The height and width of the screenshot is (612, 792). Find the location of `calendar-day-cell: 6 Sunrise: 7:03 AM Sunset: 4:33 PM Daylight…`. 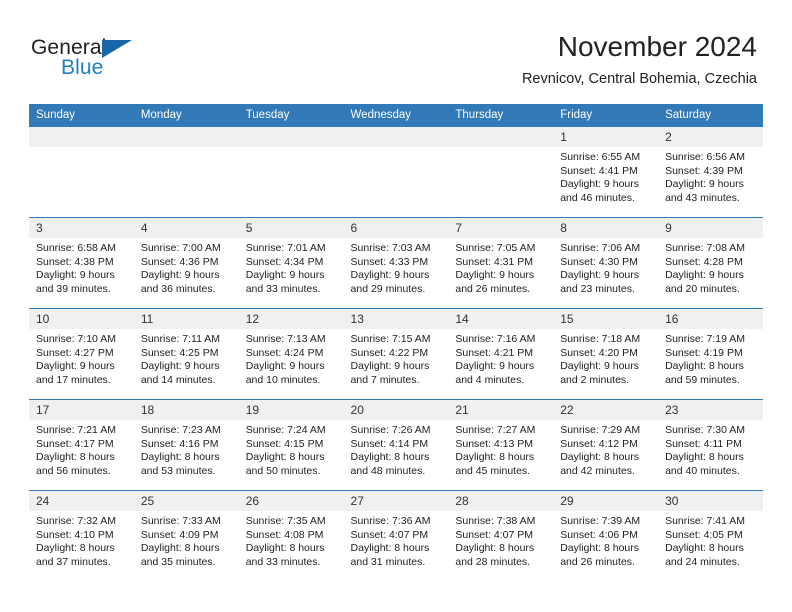

calendar-day-cell: 6 Sunrise: 7:03 AM Sunset: 4:33 PM Daylight… is located at coordinates (396, 263).